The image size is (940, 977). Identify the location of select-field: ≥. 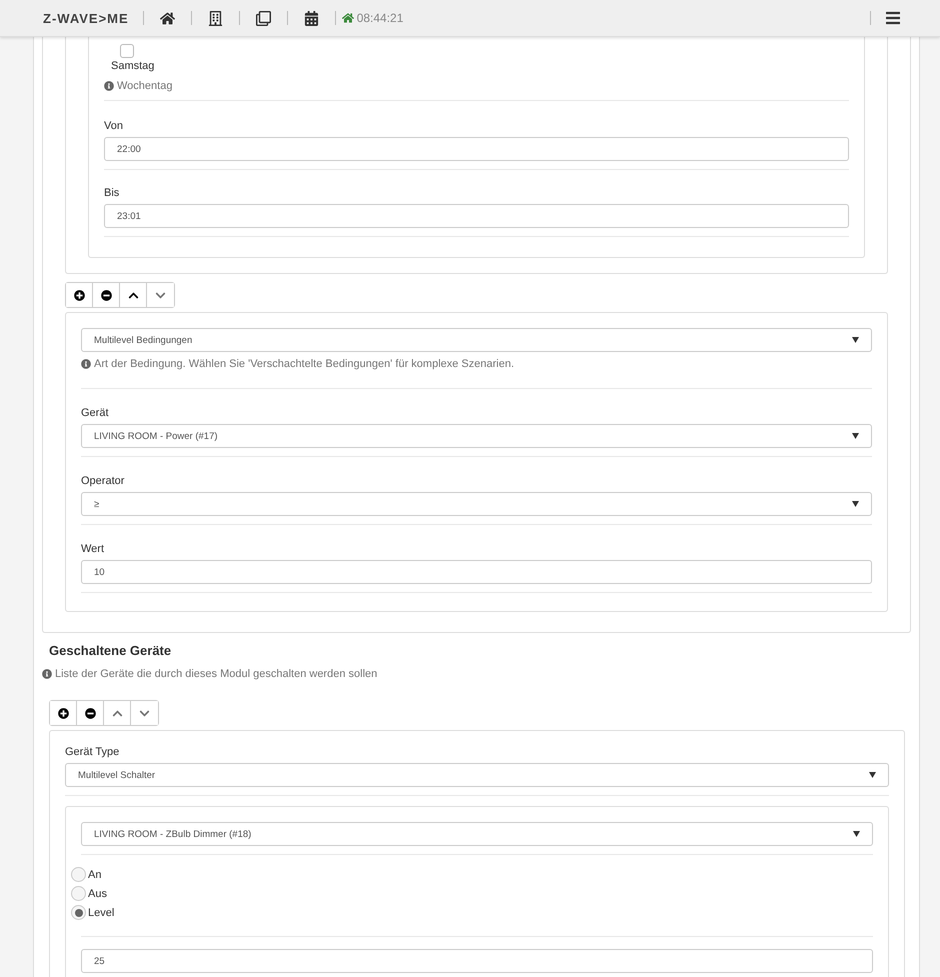
(476, 504).